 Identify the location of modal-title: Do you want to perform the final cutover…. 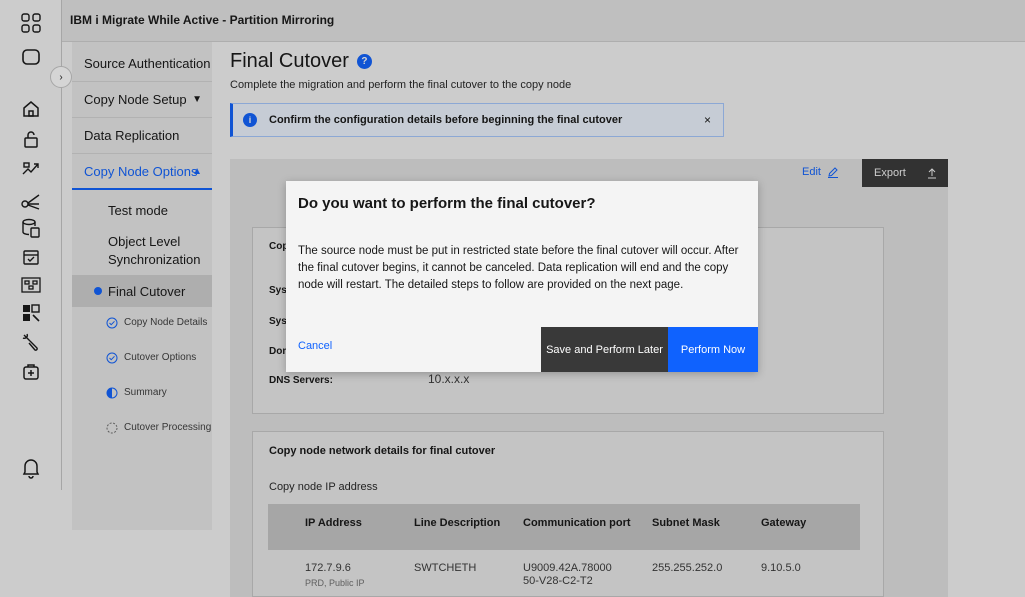
(447, 203).